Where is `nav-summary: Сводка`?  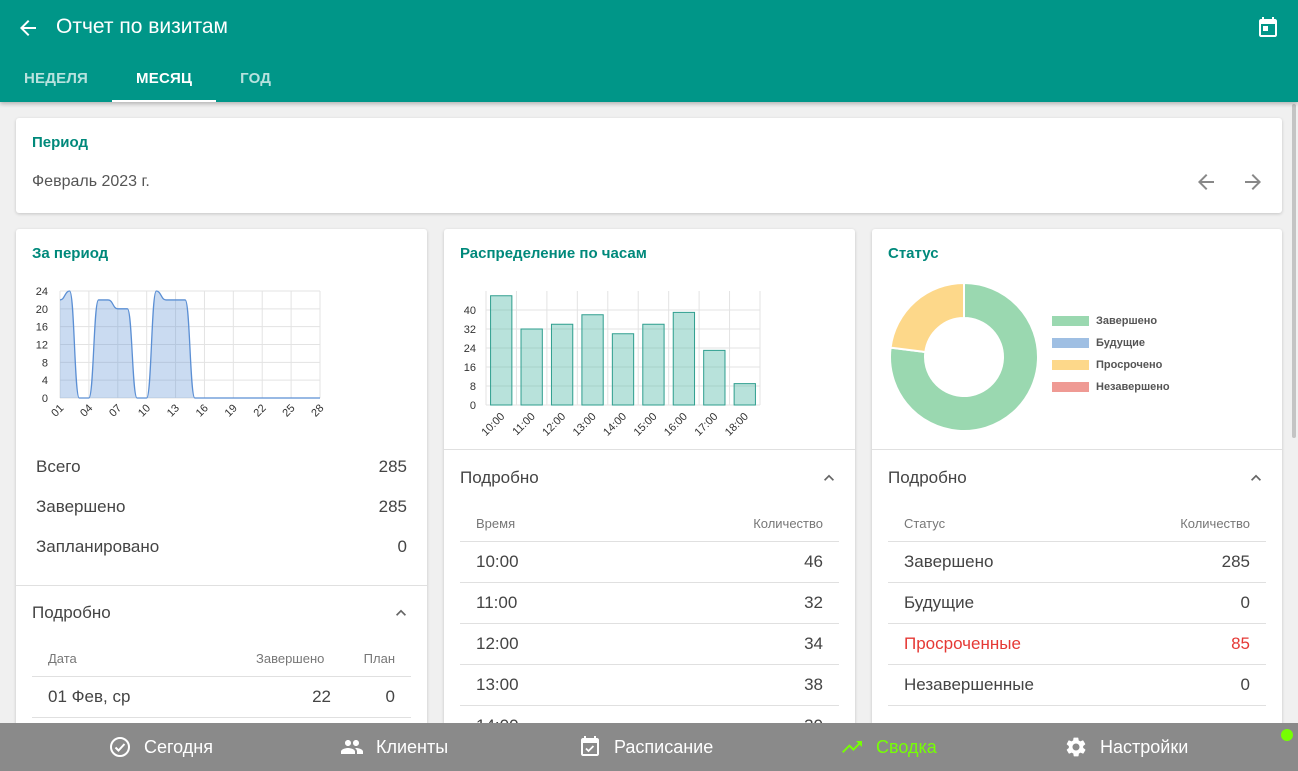
nav-summary: Сводка is located at coordinates (888, 747).